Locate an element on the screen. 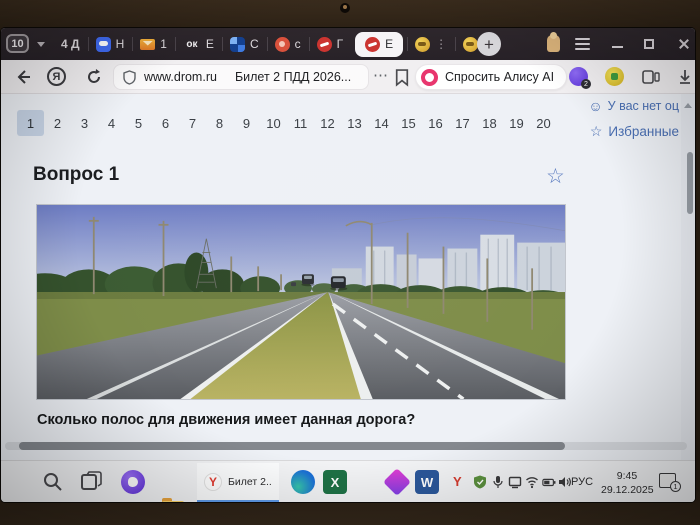  favorites-link: ☆ Избранные is located at coordinates (634, 131).